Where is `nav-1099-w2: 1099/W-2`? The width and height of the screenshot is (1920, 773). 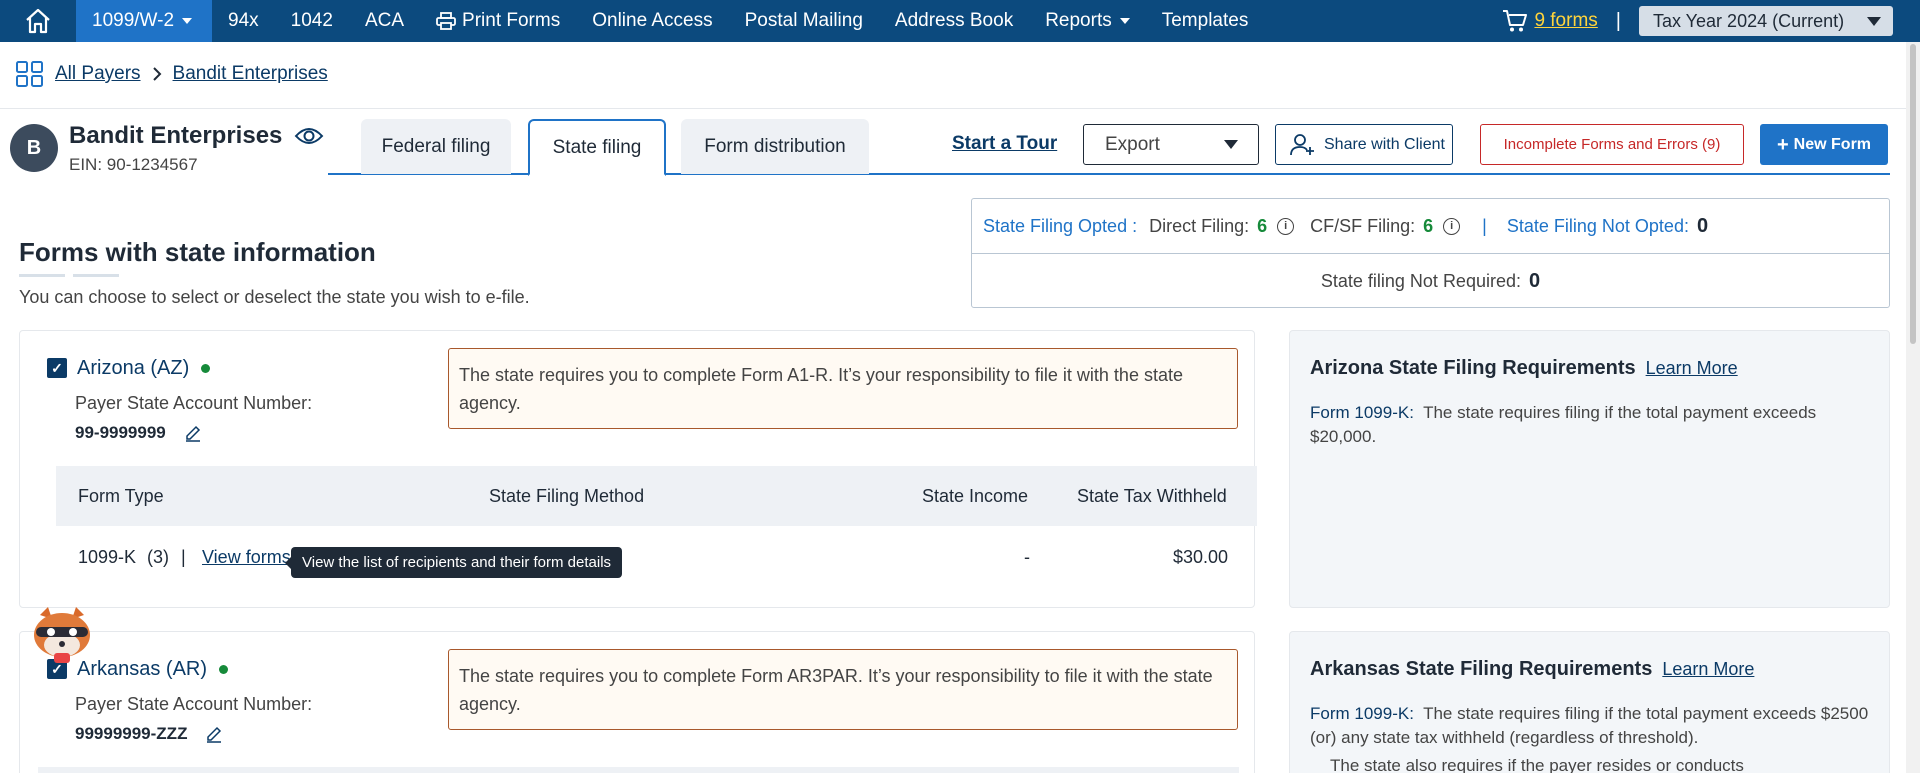
nav-1099-w2: 1099/W-2 is located at coordinates (144, 21).